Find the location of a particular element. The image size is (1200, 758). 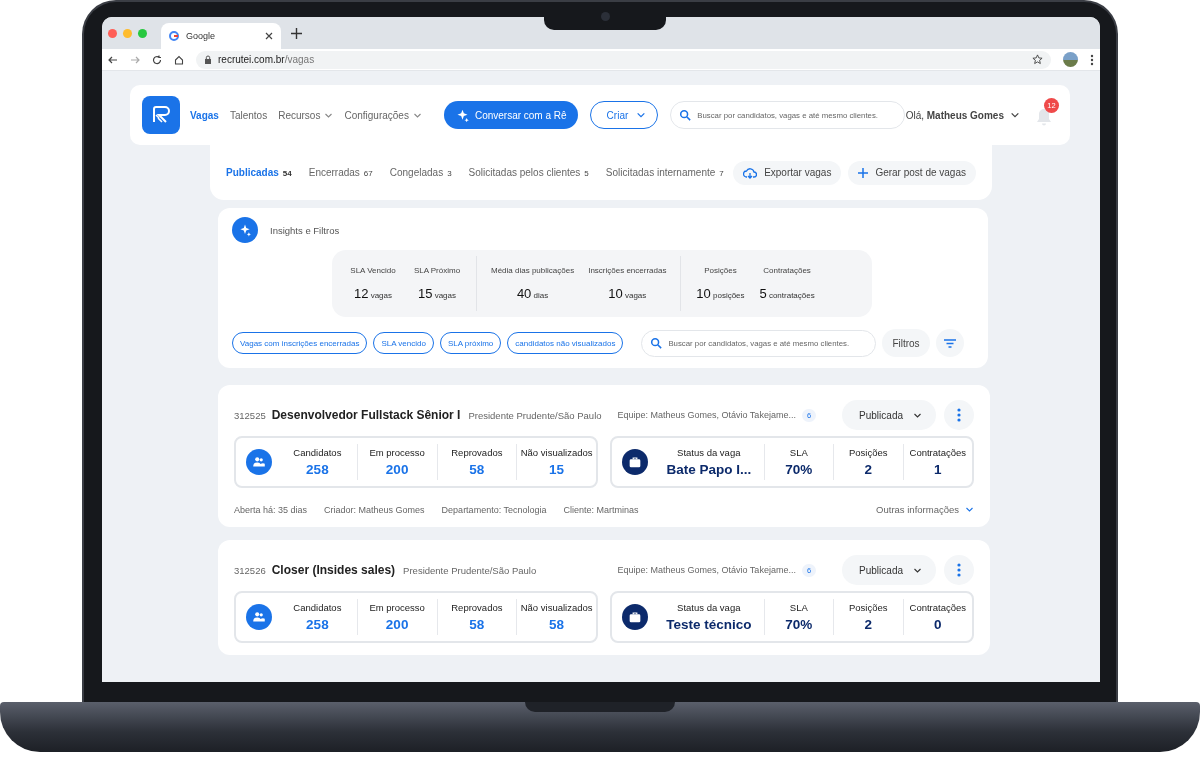

stat-value: 0 is located at coordinates (938, 624).